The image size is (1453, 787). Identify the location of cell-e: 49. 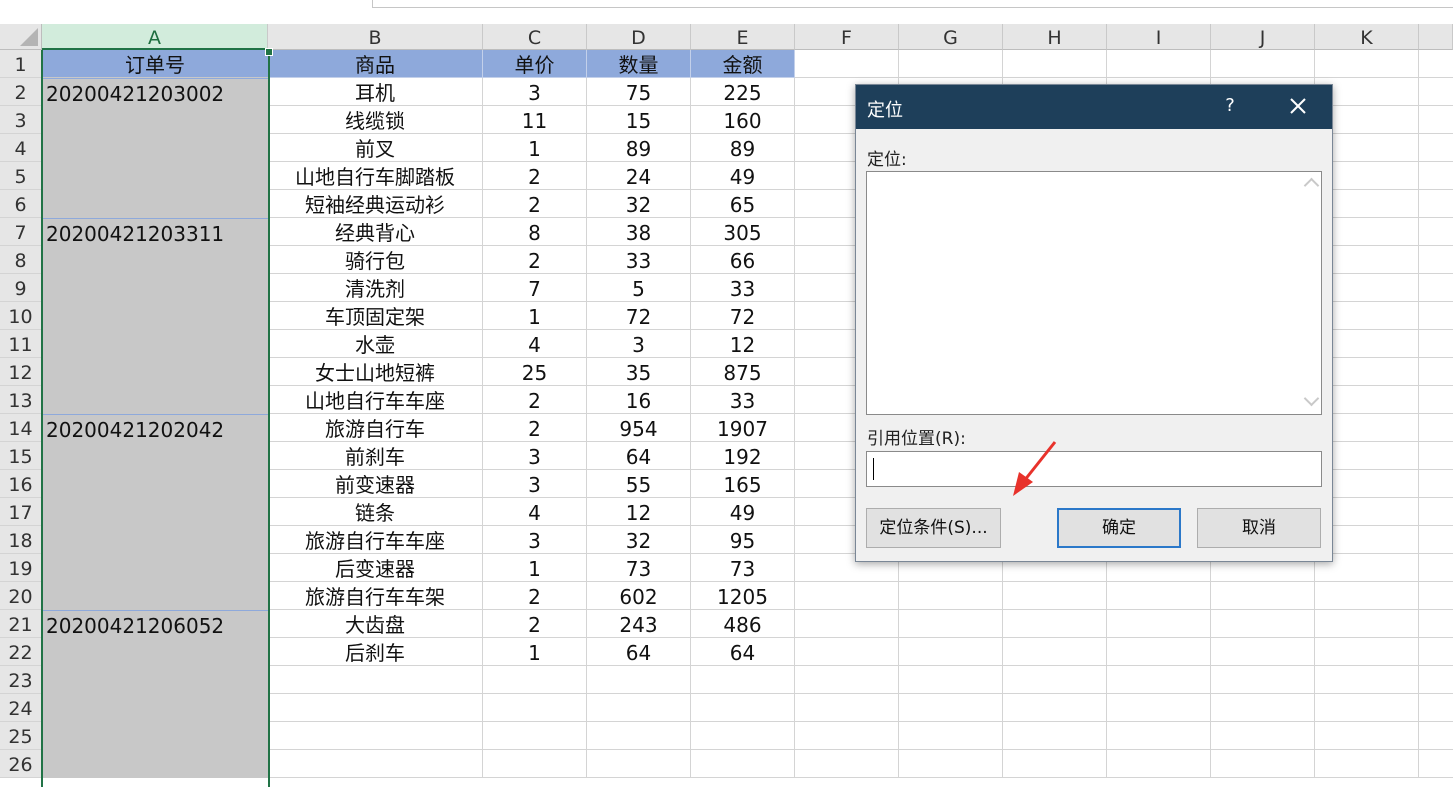
(743, 176).